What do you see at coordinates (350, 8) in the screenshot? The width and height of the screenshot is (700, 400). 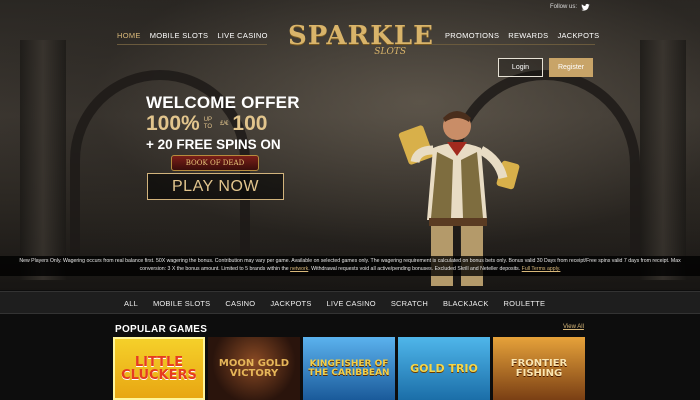 I see `top-bar: Follow us:` at bounding box center [350, 8].